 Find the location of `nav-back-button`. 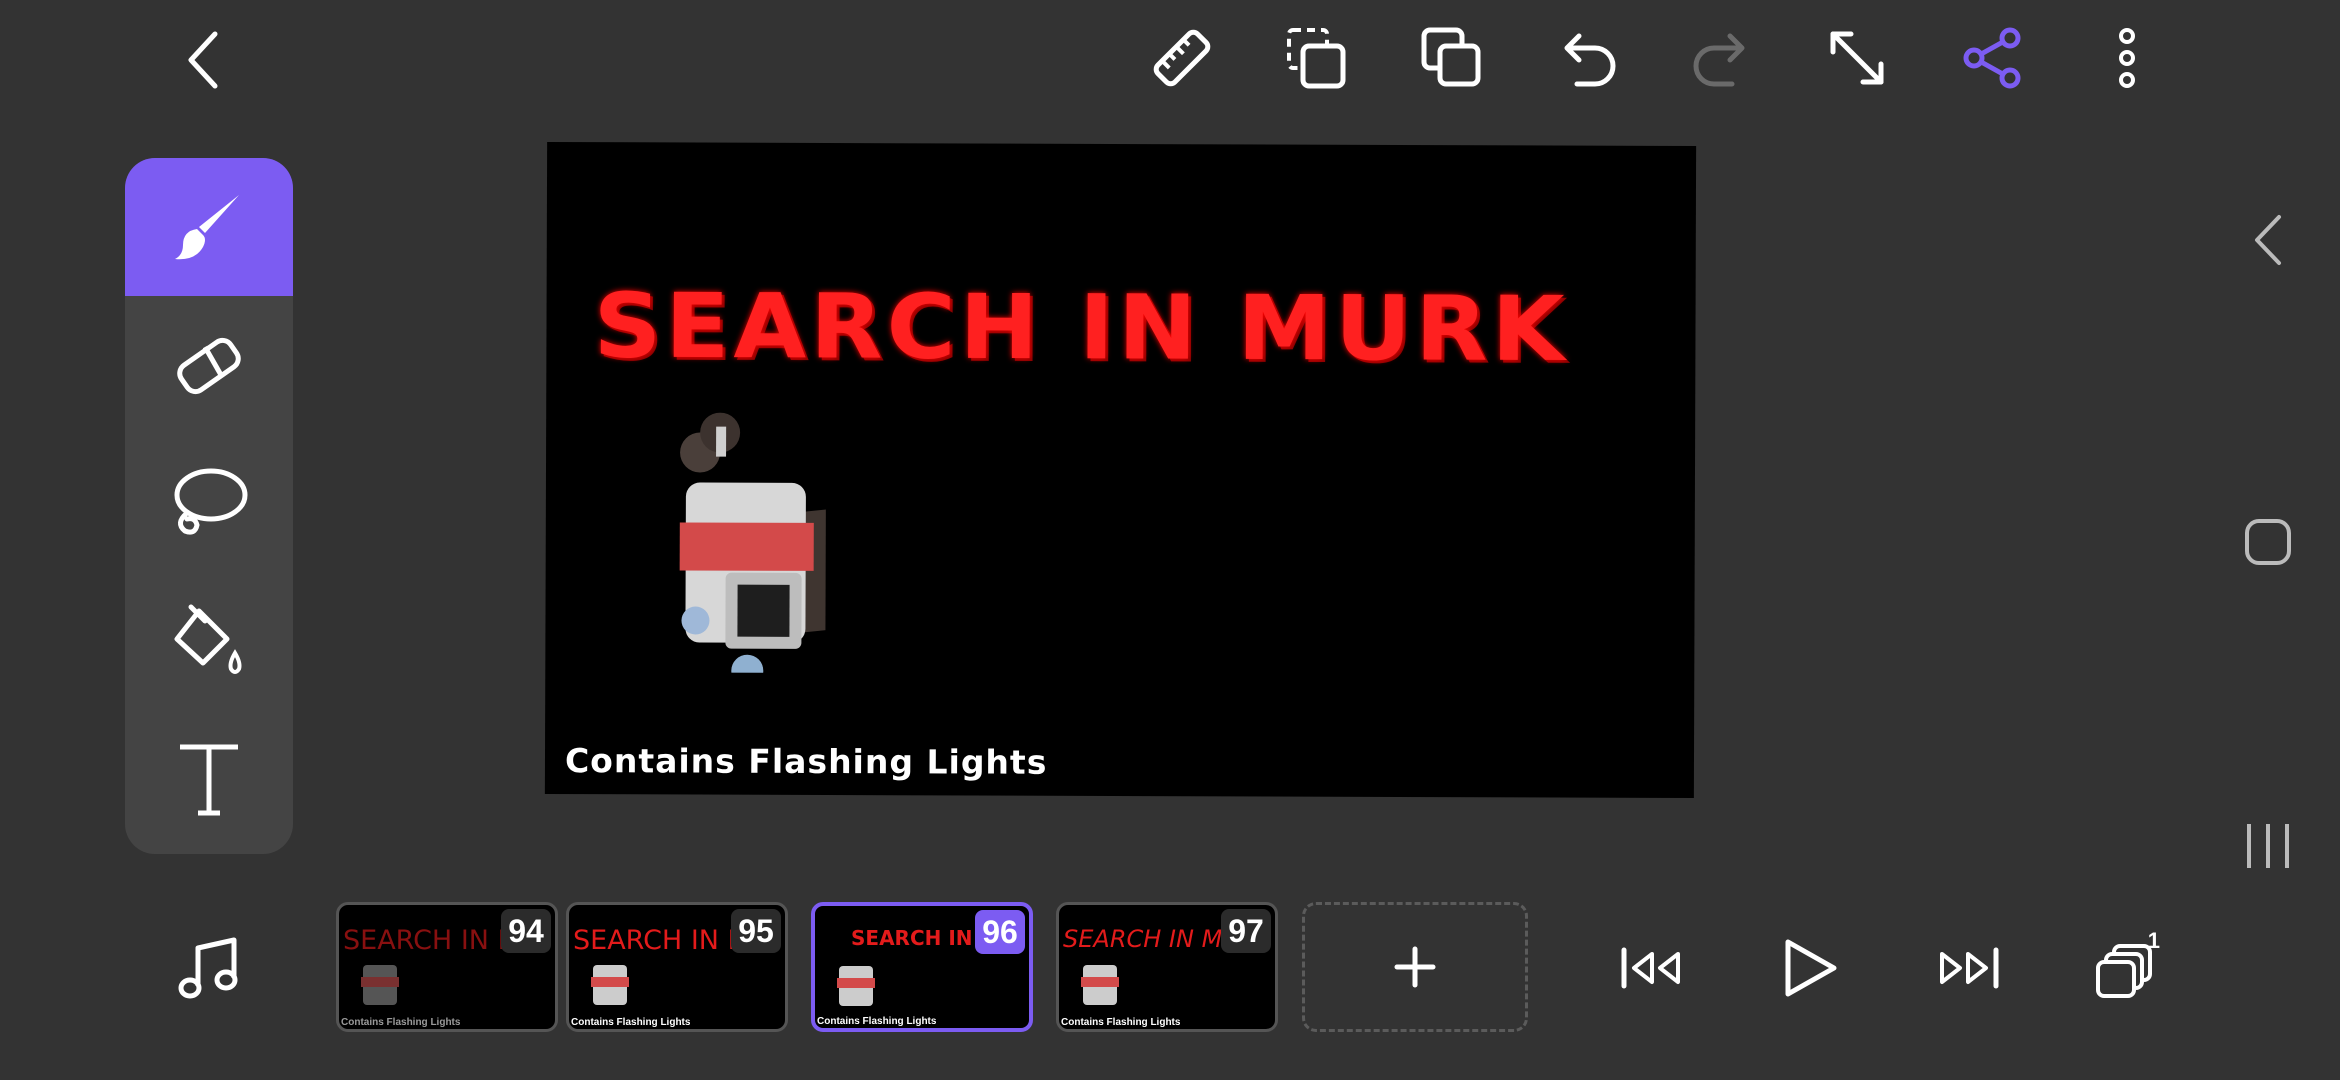

nav-back-button is located at coordinates (2268, 240).